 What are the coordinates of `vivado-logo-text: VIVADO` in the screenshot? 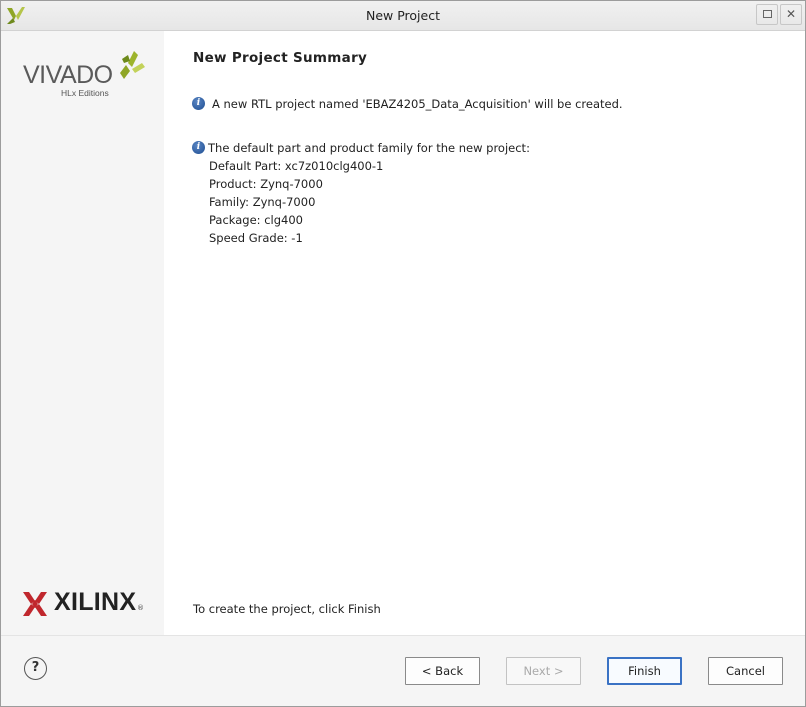 It's located at (68, 75).